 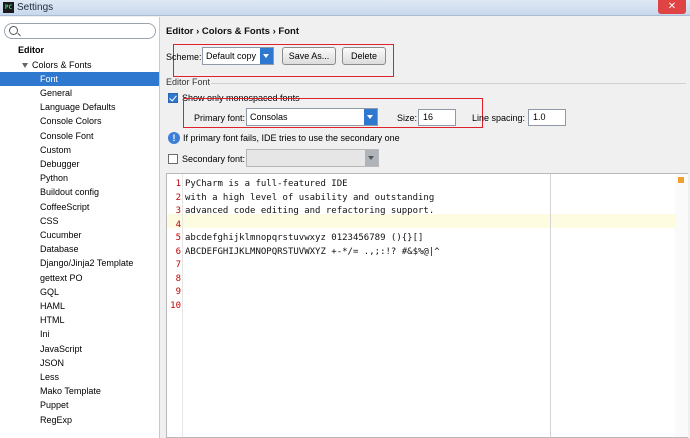 I want to click on sidebar-item-label: CSS, so click(x=49, y=220).